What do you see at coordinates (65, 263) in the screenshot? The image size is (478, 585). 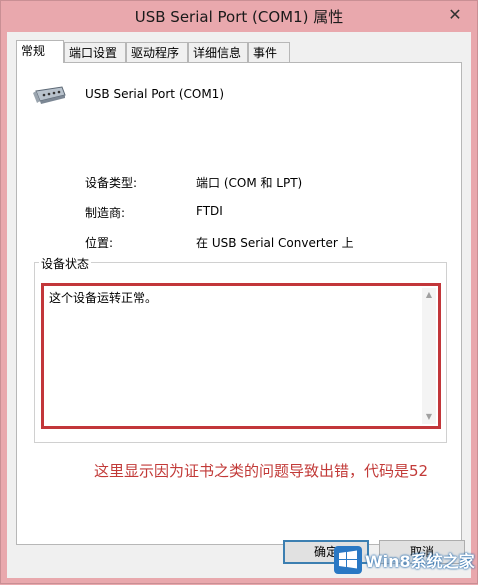 I see `device-status-label: 设备状态` at bounding box center [65, 263].